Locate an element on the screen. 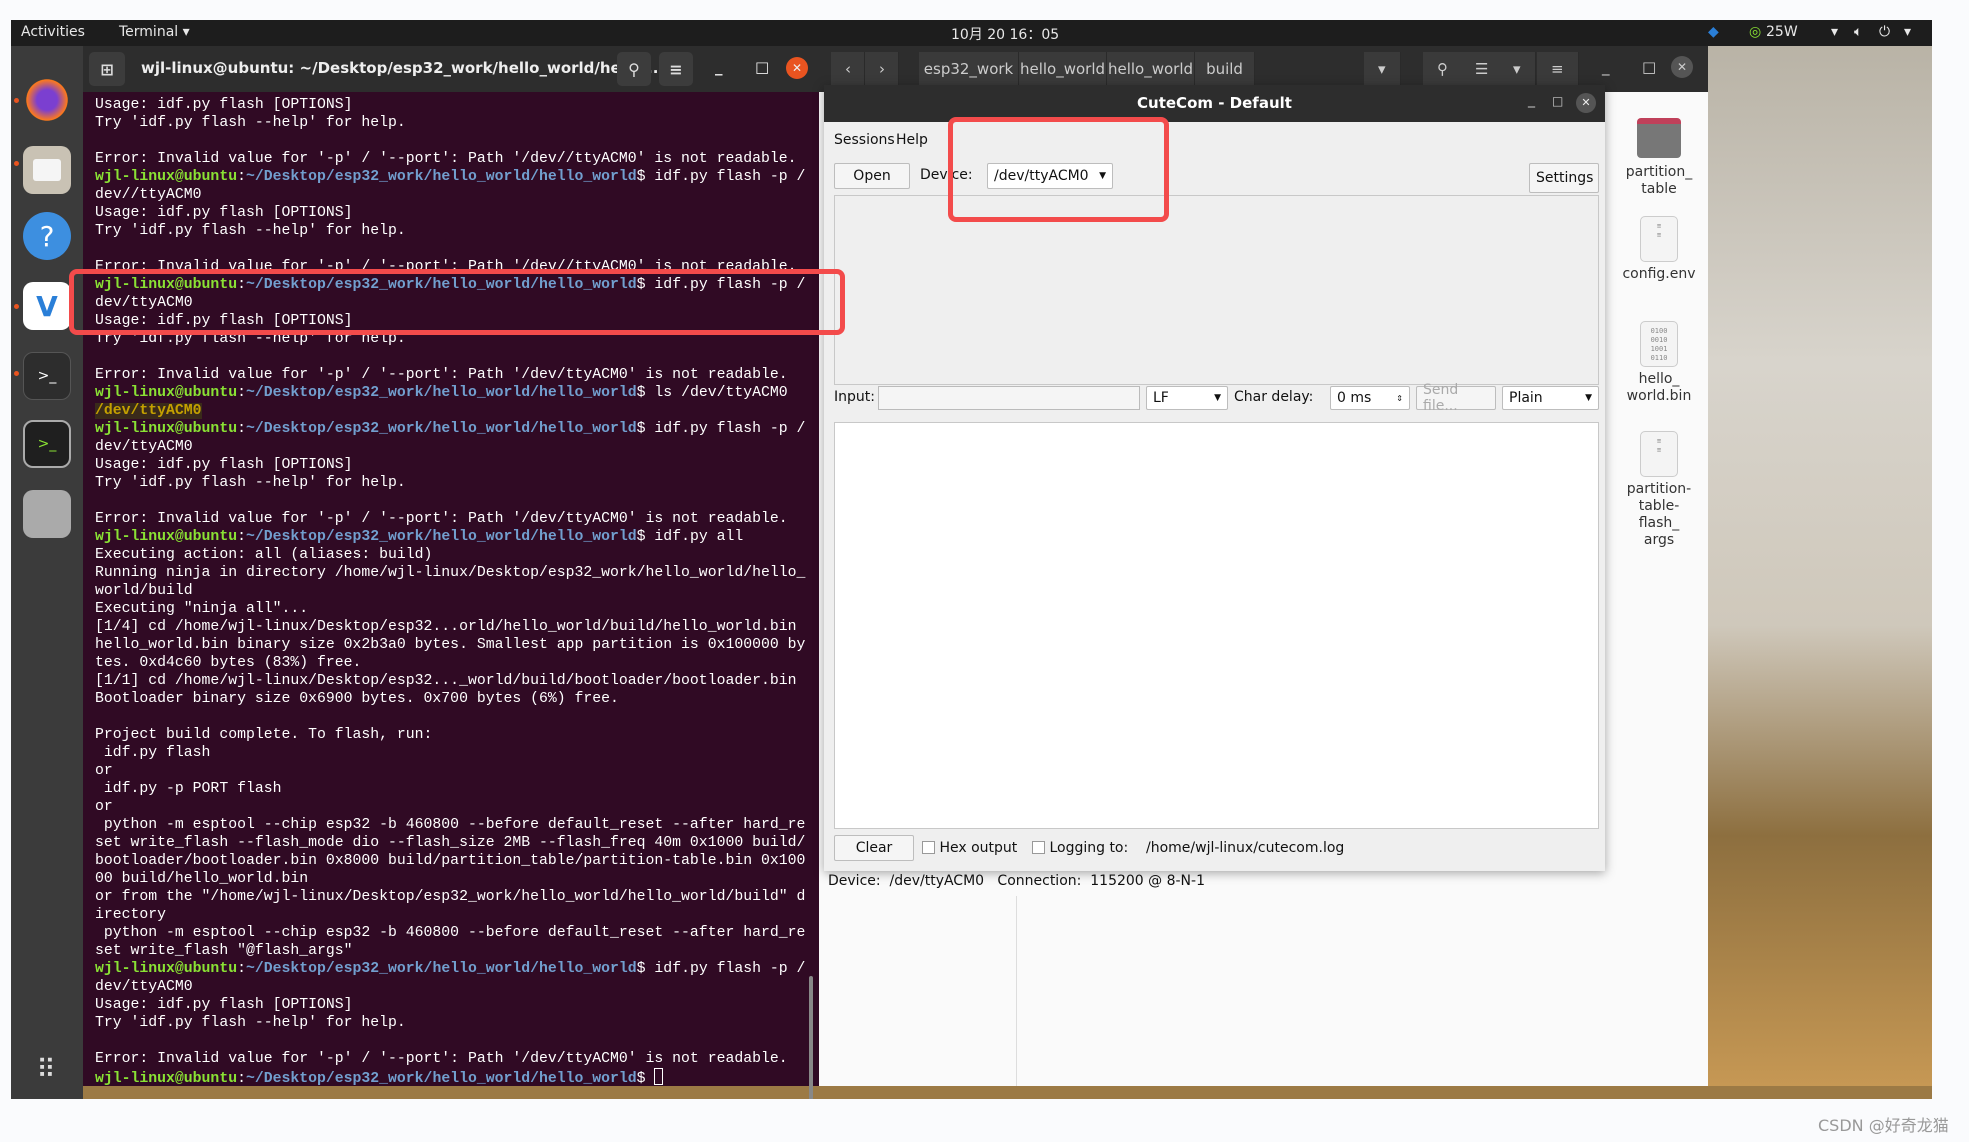 Image resolution: width=1969 pixels, height=1142 pixels. terminal-app-menu: Terminal ▾ is located at coordinates (154, 32).